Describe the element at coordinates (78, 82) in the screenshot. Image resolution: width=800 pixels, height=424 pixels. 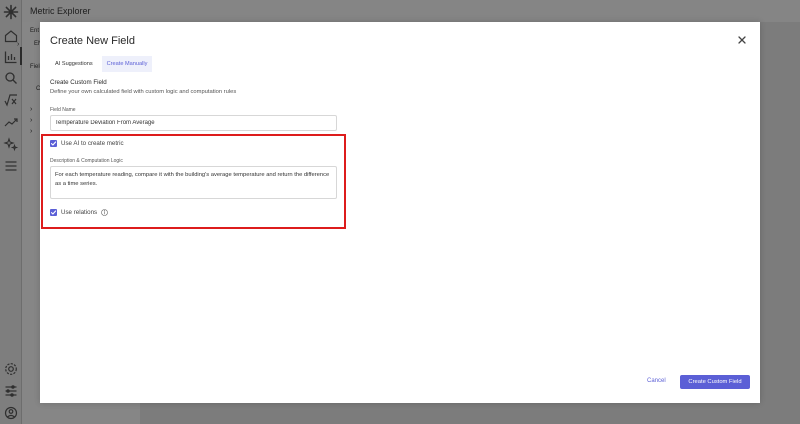
I see `section-title: Create Custom Field` at that location.